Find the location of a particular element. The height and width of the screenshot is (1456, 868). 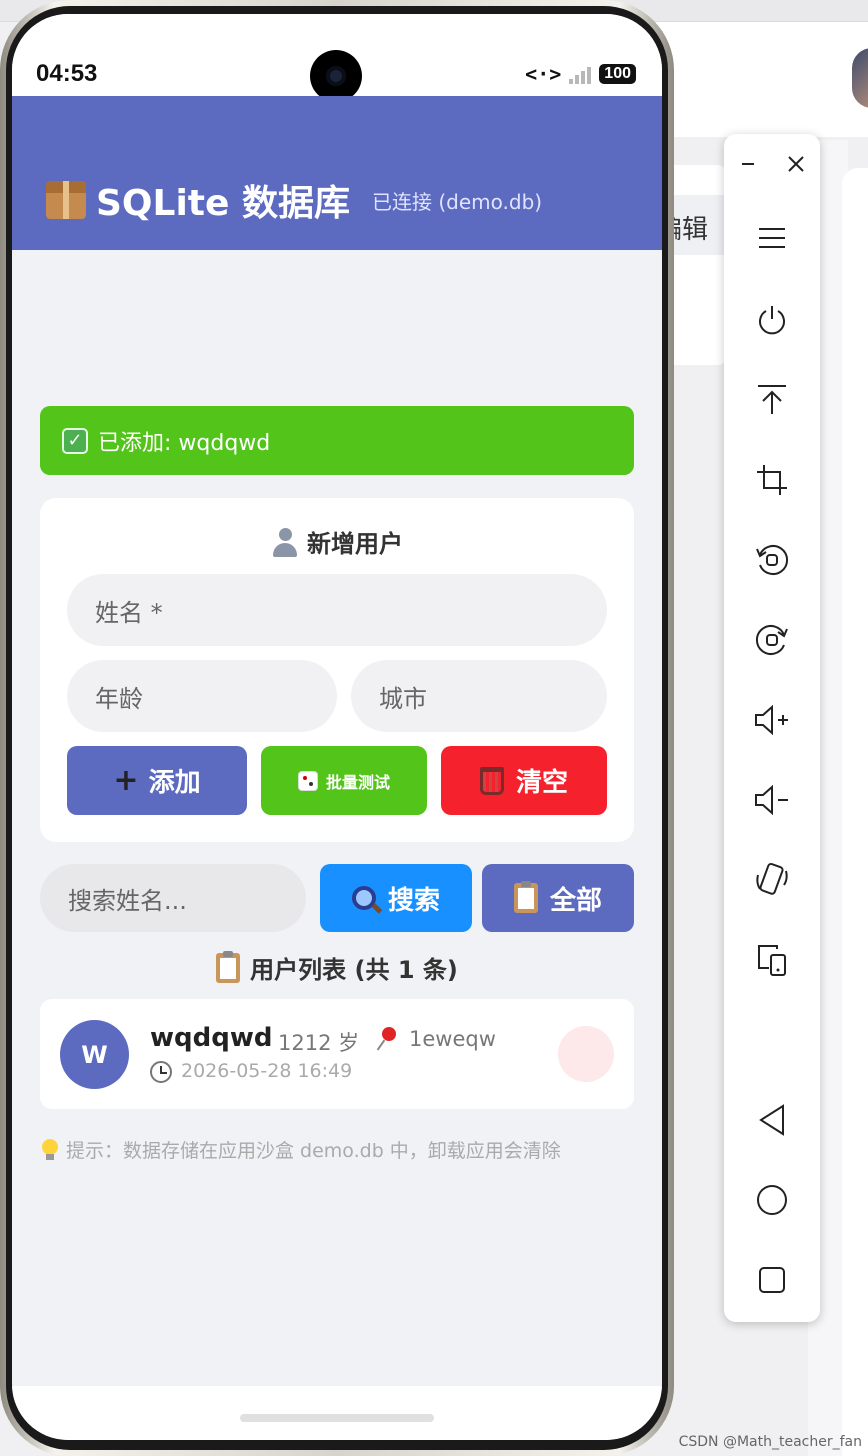

delete-button is located at coordinates (586, 1054).